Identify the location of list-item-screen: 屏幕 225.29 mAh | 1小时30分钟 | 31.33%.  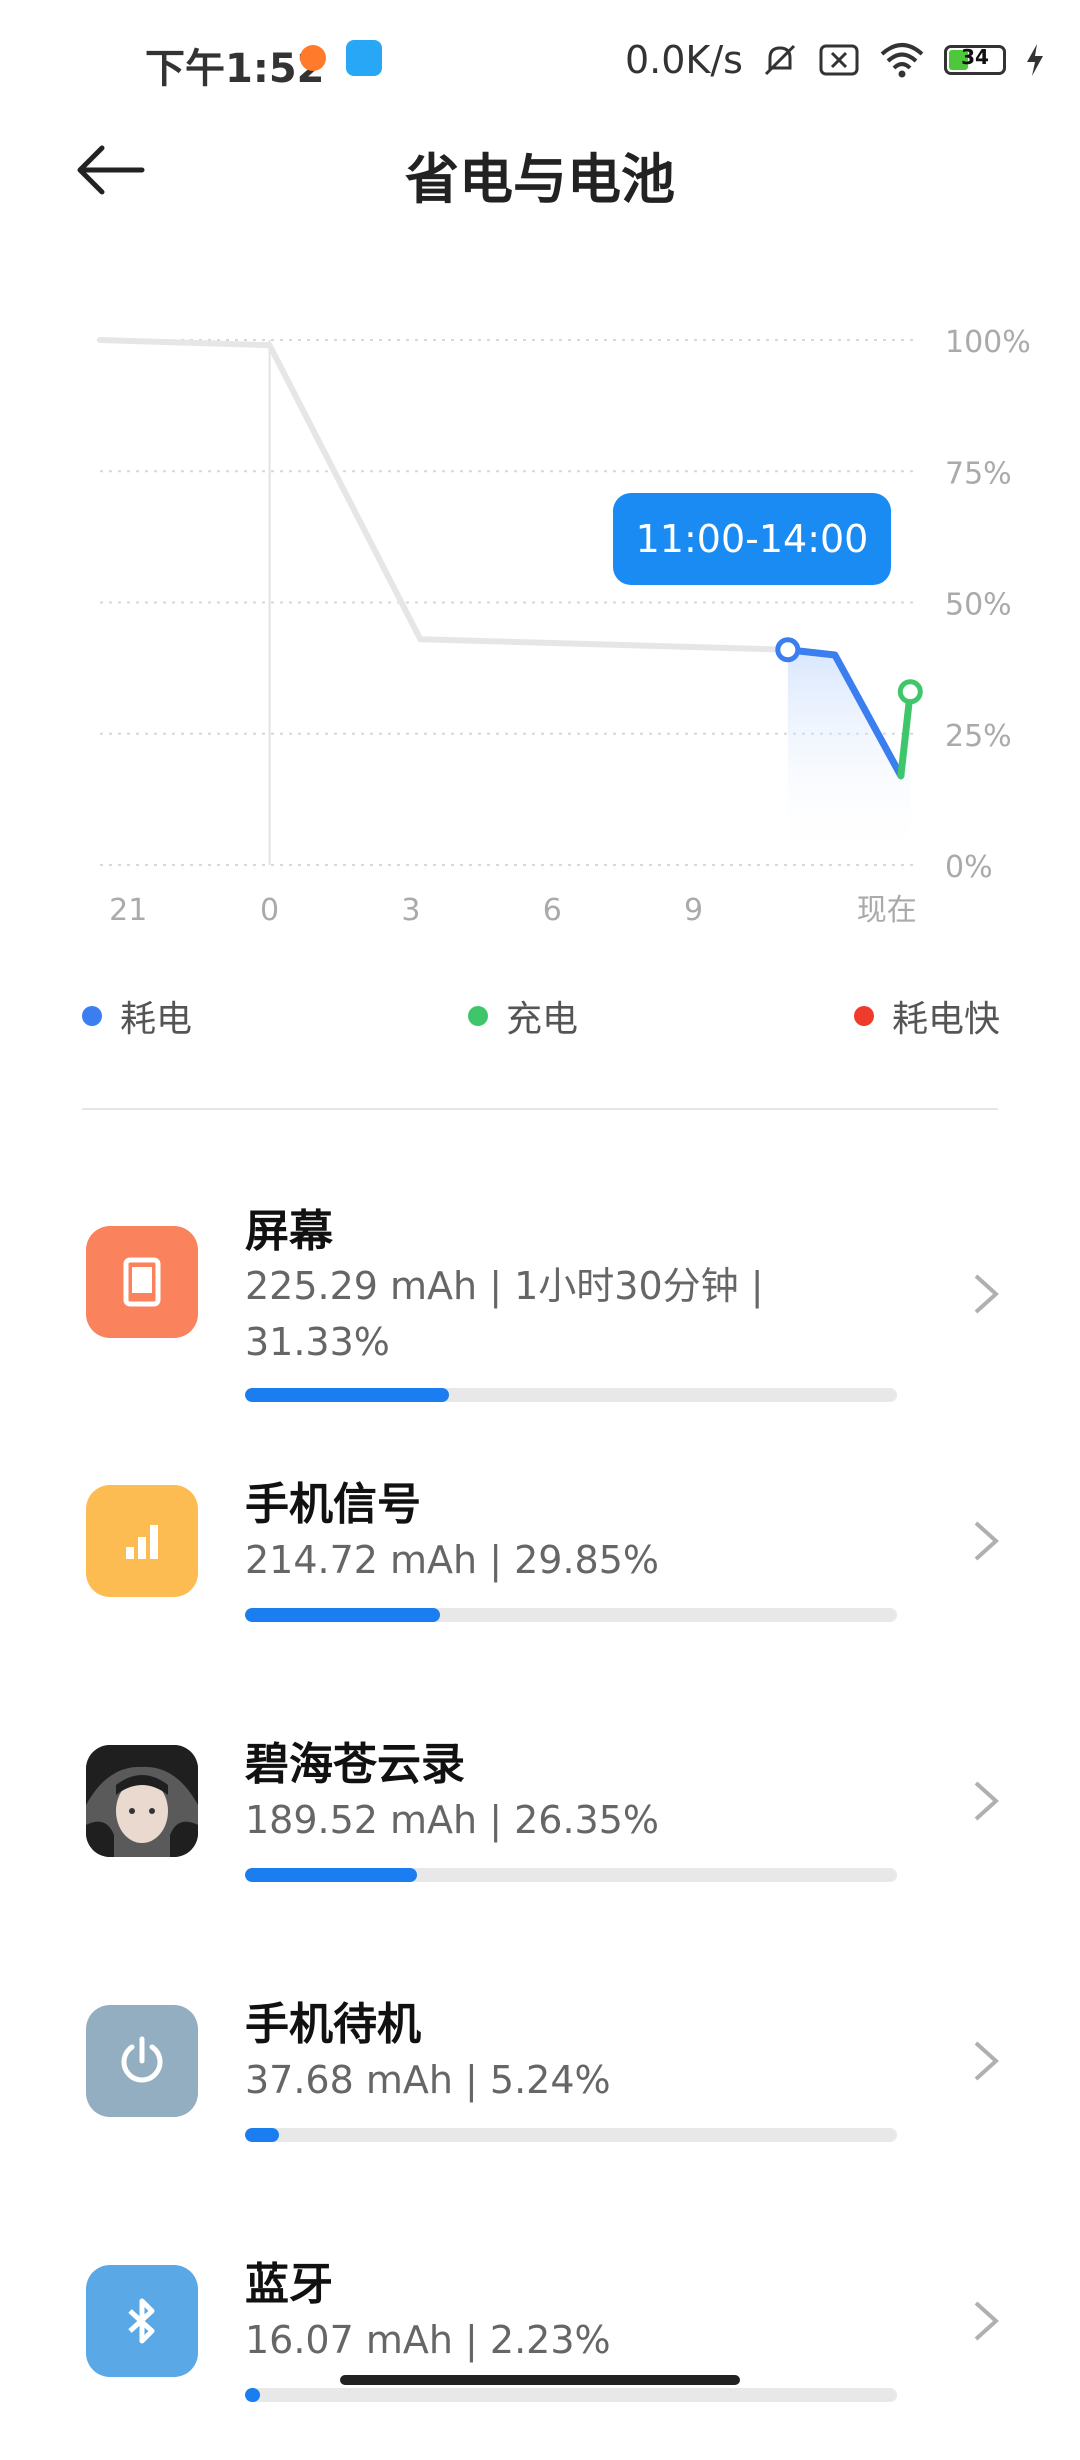
(540, 1281).